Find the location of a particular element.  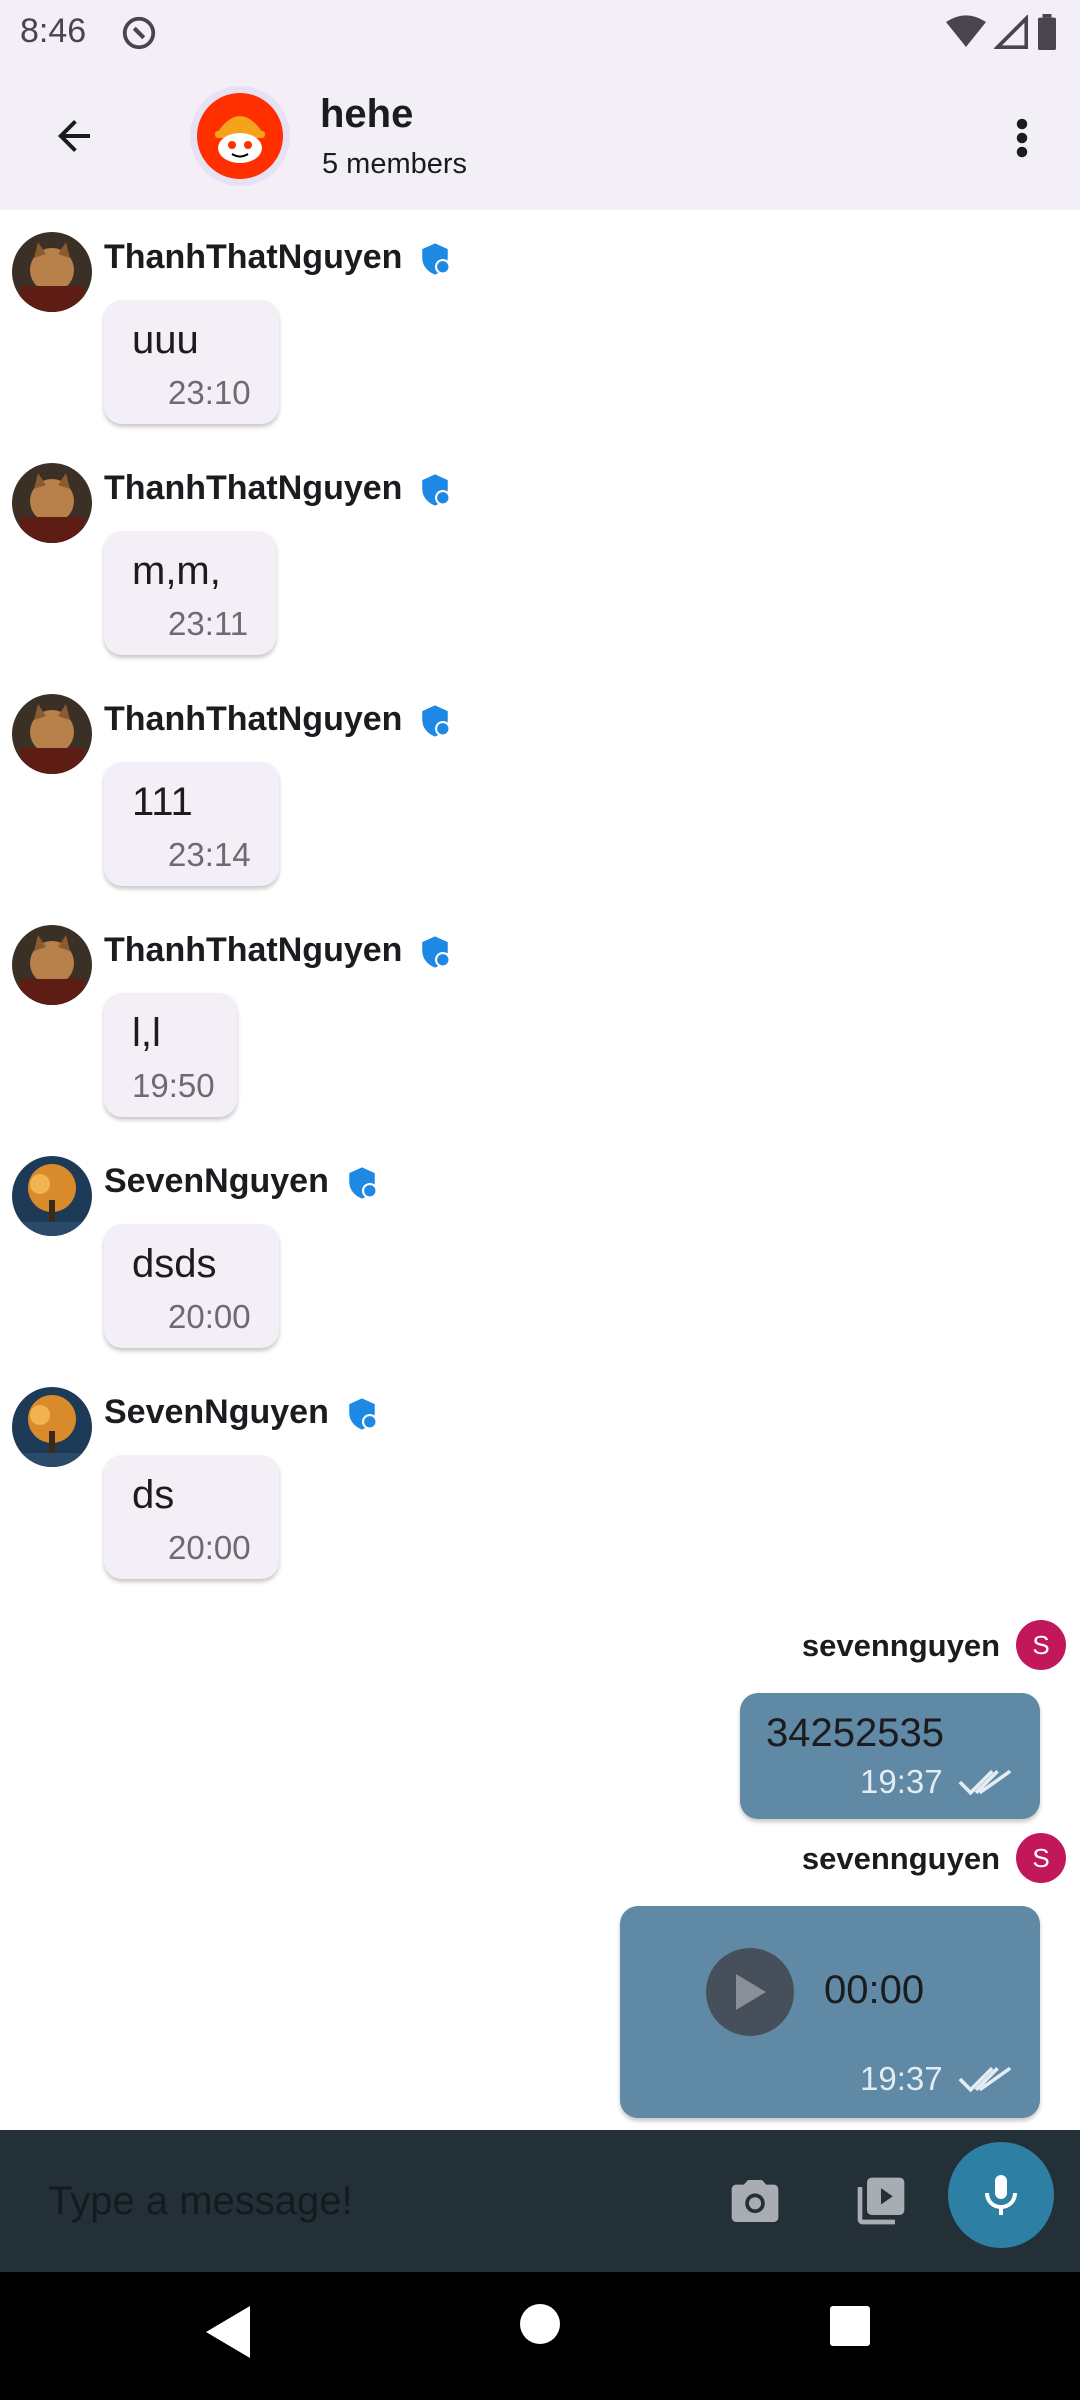

message-bubble: dsds 20:00 is located at coordinates (191, 1286).